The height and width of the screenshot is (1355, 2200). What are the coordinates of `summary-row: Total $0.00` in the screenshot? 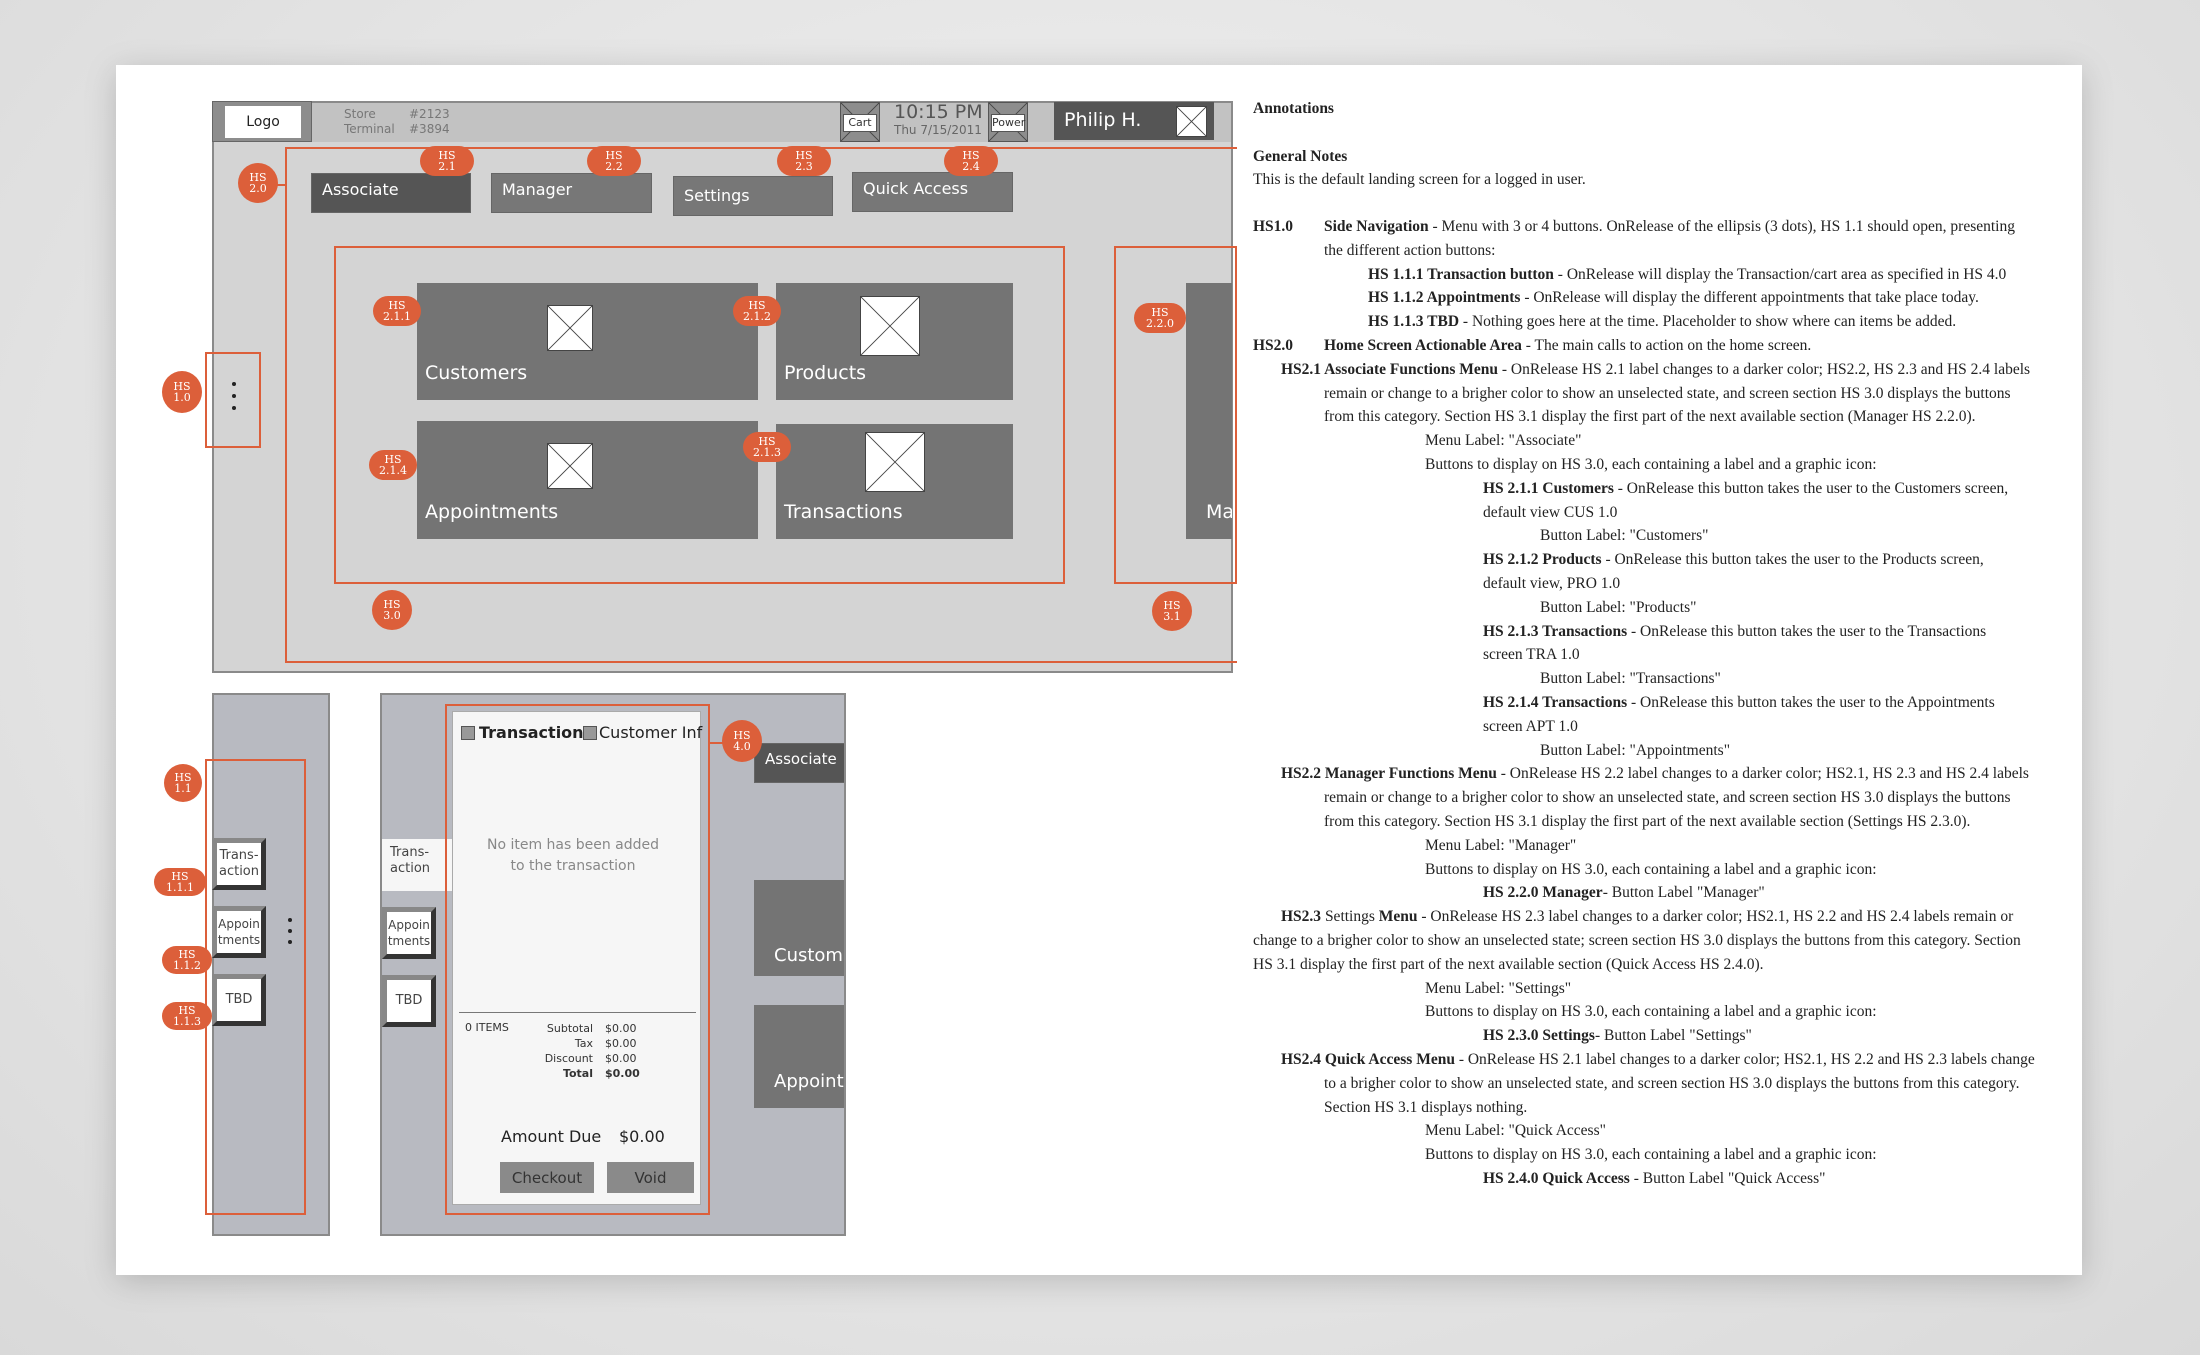 It's located at (588, 1073).